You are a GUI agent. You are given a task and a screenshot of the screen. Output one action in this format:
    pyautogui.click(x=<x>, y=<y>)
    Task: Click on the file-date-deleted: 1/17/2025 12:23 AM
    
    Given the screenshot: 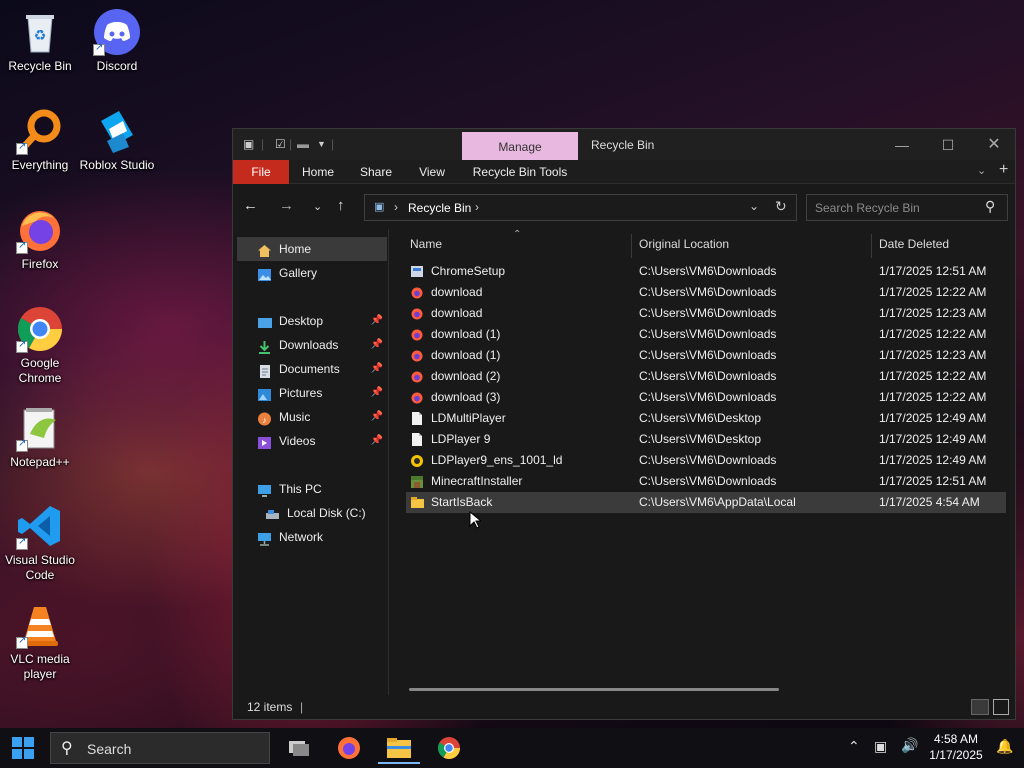 What is the action you would take?
    pyautogui.click(x=933, y=355)
    